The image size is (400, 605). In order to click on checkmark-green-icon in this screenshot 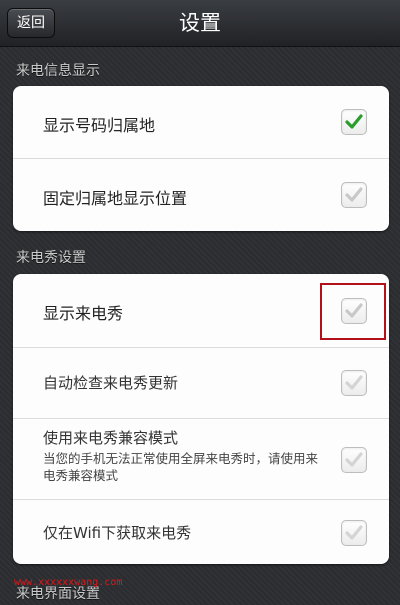, I will do `click(354, 121)`.